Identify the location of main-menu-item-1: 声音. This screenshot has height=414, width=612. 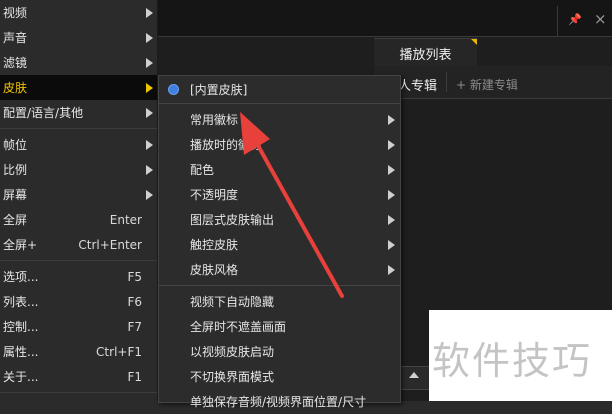
(78, 37).